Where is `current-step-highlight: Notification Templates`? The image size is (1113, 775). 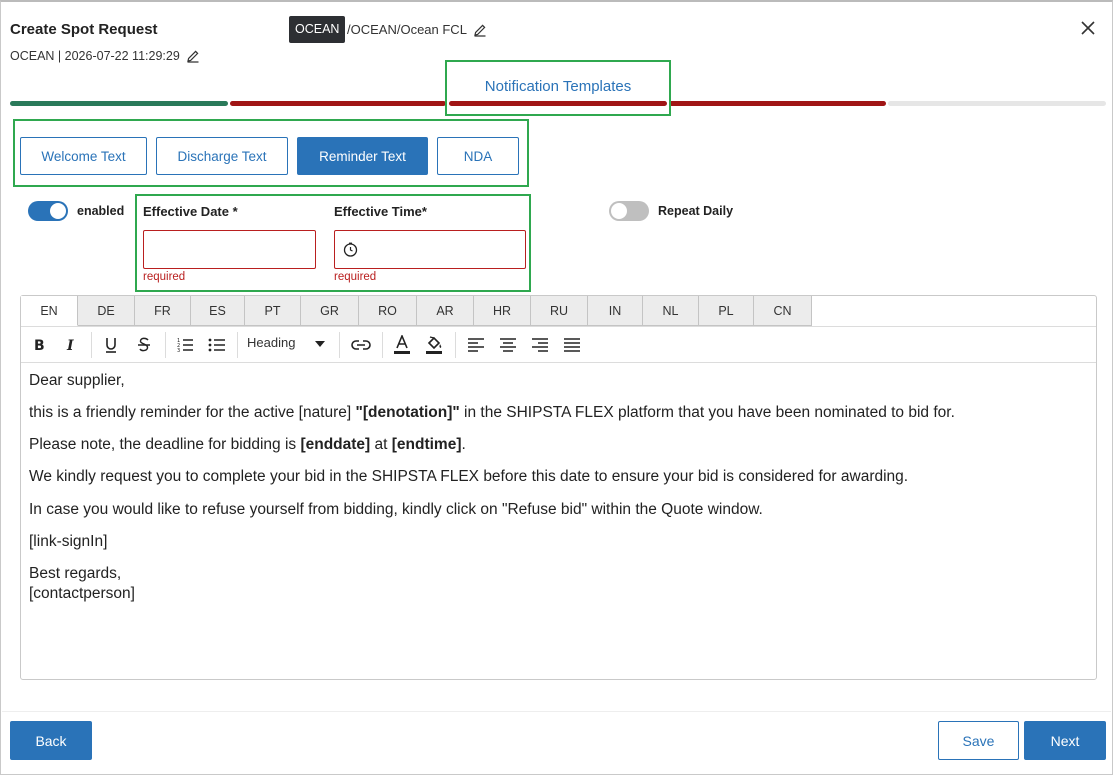
current-step-highlight: Notification Templates is located at coordinates (558, 88).